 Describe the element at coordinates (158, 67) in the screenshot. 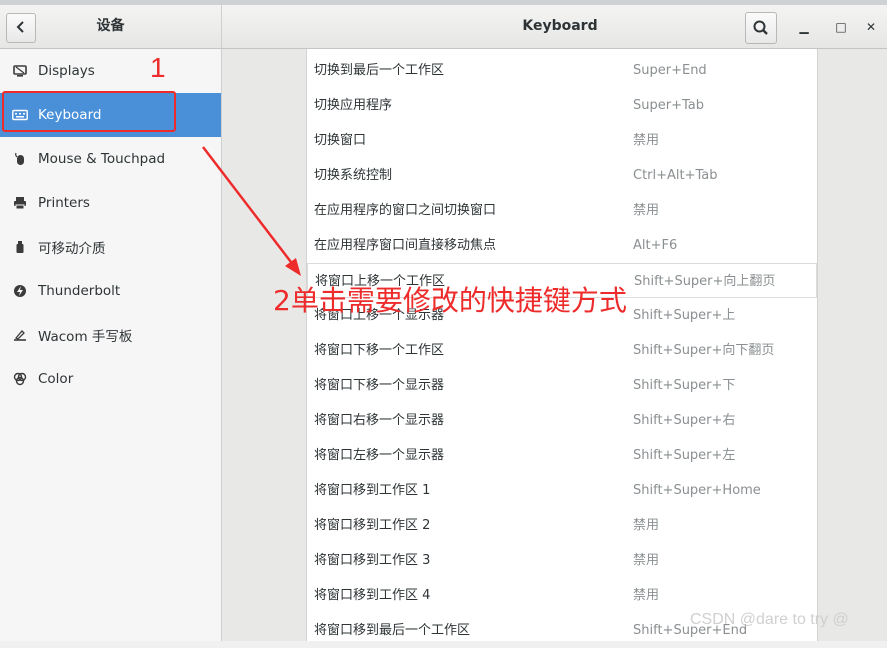

I see `annotation-step-1: 1` at that location.